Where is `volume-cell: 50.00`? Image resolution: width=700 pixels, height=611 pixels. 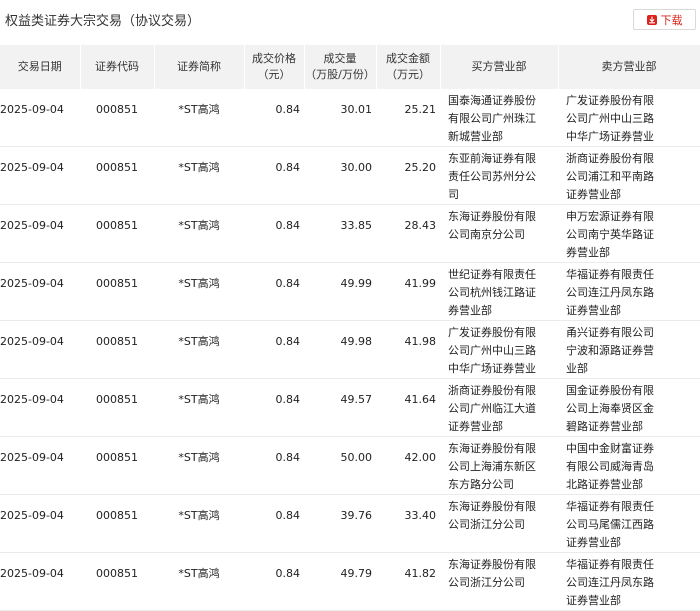 volume-cell: 50.00 is located at coordinates (340, 465).